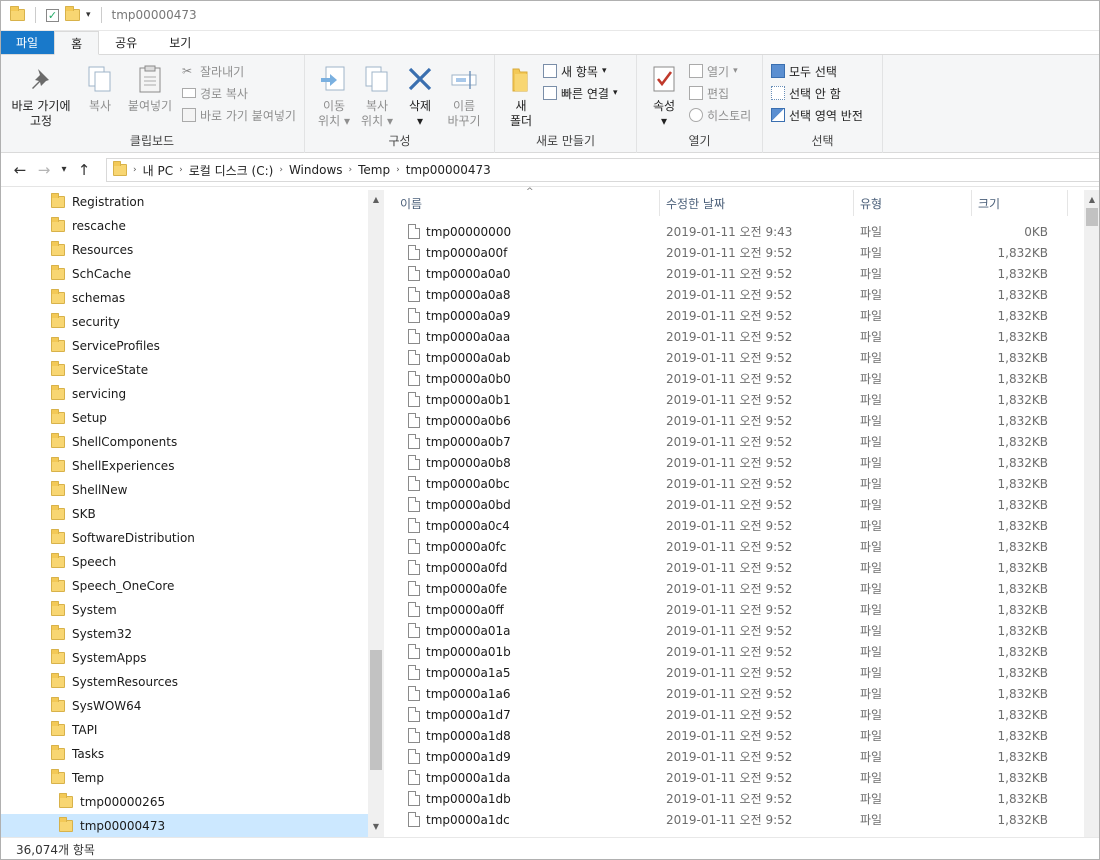 Image resolution: width=1100 pixels, height=860 pixels. Describe the element at coordinates (736, 651) in the screenshot. I see `file-row: tmp0000a01b 2019-01-11 오전 9:52 파일 1,832KB` at that location.